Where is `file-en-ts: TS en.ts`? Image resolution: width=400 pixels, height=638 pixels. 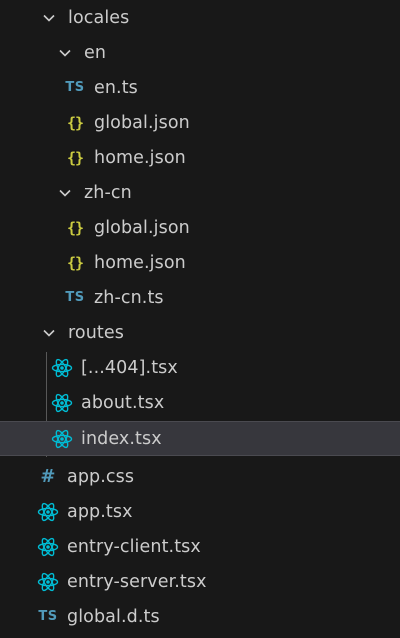 file-en-ts: TS en.ts is located at coordinates (200, 87).